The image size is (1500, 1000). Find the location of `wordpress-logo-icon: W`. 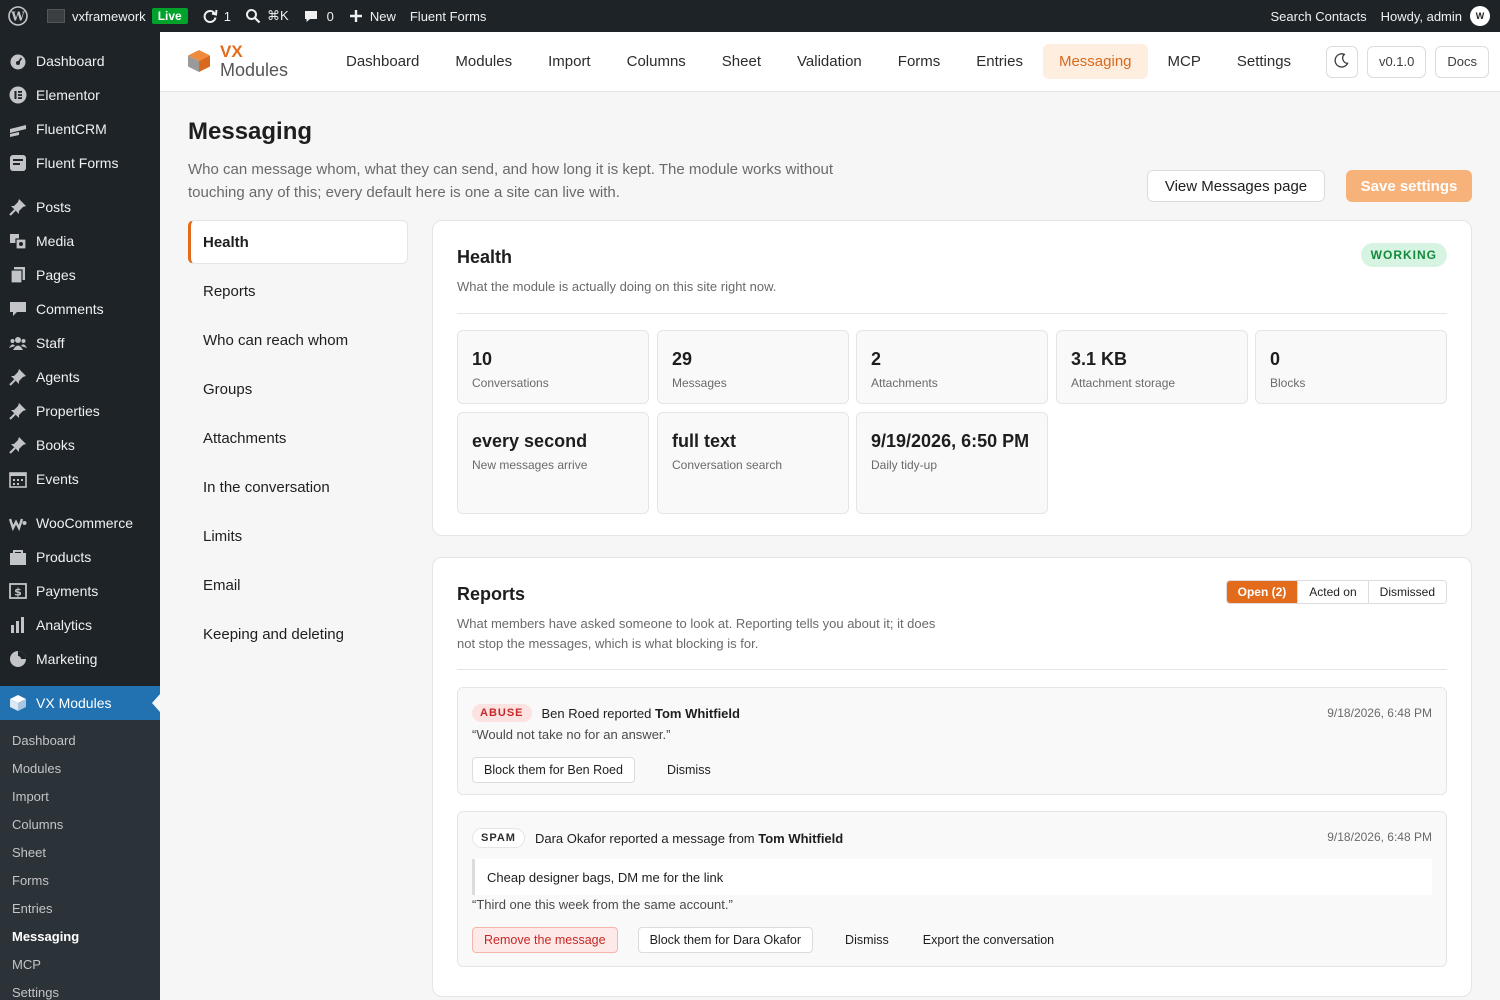

wordpress-logo-icon: W is located at coordinates (17, 16).